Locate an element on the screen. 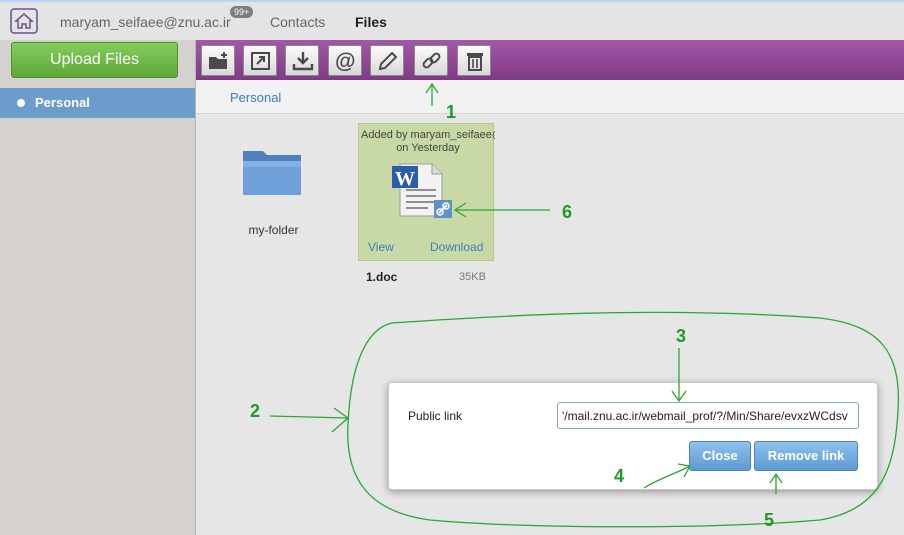 The image size is (904, 535). file-toolbar: @ is located at coordinates (550, 60).